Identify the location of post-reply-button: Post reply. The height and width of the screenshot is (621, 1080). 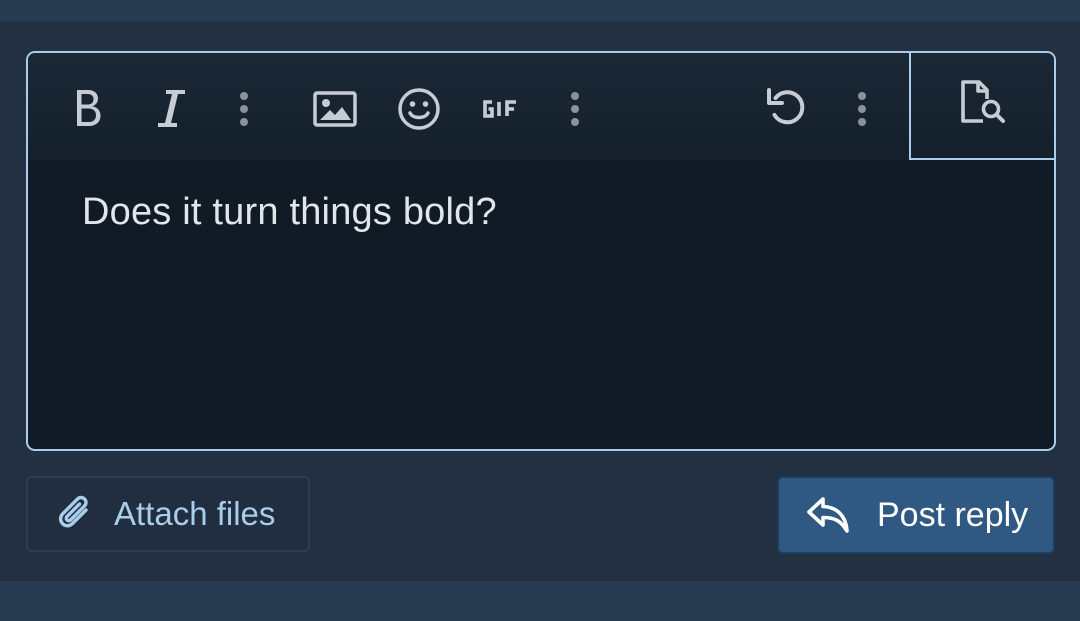
(916, 515).